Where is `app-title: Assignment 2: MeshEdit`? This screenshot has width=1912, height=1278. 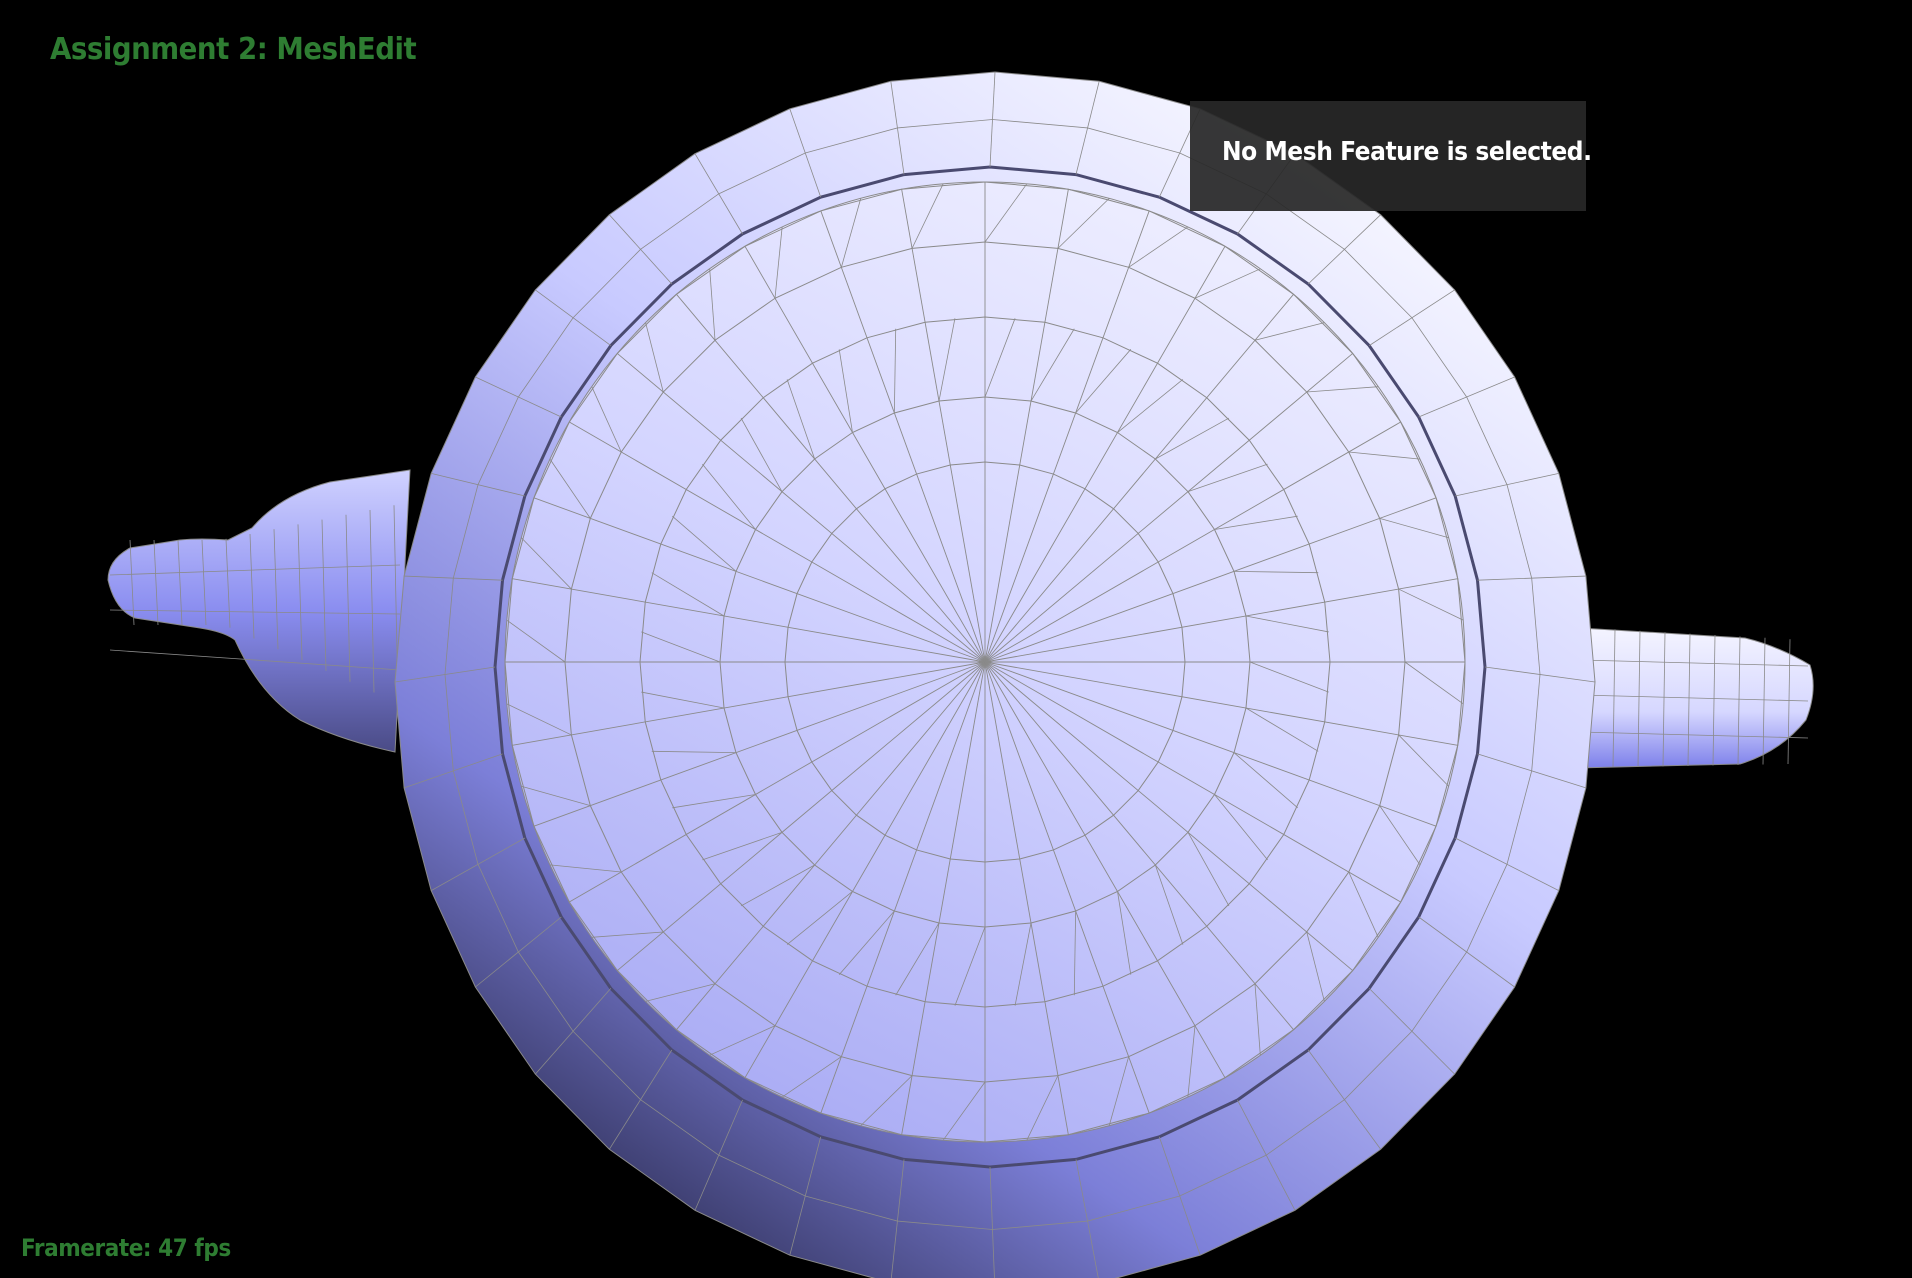
app-title: Assignment 2: MeshEdit is located at coordinates (233, 49).